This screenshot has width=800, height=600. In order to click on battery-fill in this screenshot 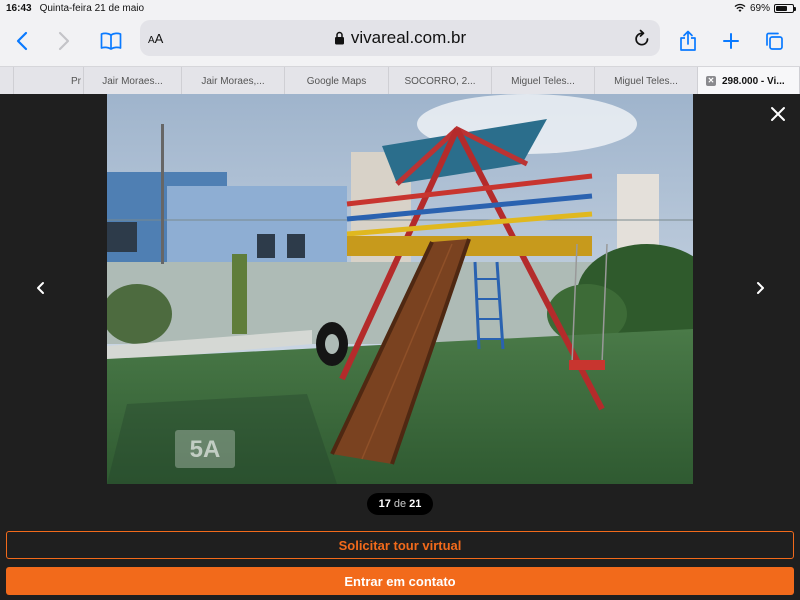, I will do `click(782, 8)`.